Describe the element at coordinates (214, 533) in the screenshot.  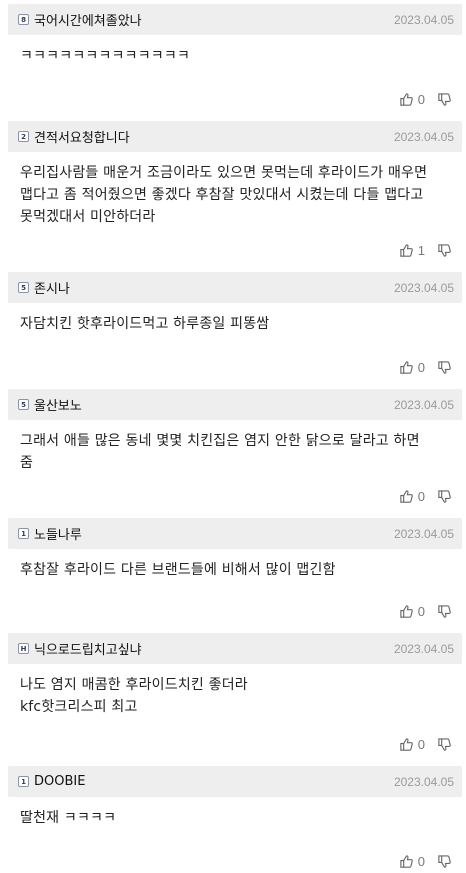
I see `comment-nickname: 노들나루` at that location.